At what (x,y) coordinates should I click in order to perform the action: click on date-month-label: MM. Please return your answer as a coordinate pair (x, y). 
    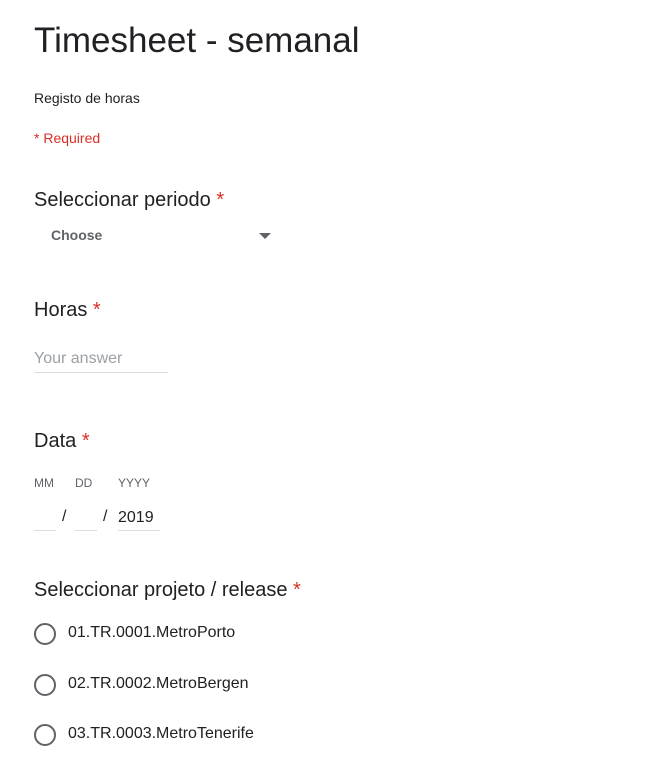
    Looking at the image, I should click on (44, 483).